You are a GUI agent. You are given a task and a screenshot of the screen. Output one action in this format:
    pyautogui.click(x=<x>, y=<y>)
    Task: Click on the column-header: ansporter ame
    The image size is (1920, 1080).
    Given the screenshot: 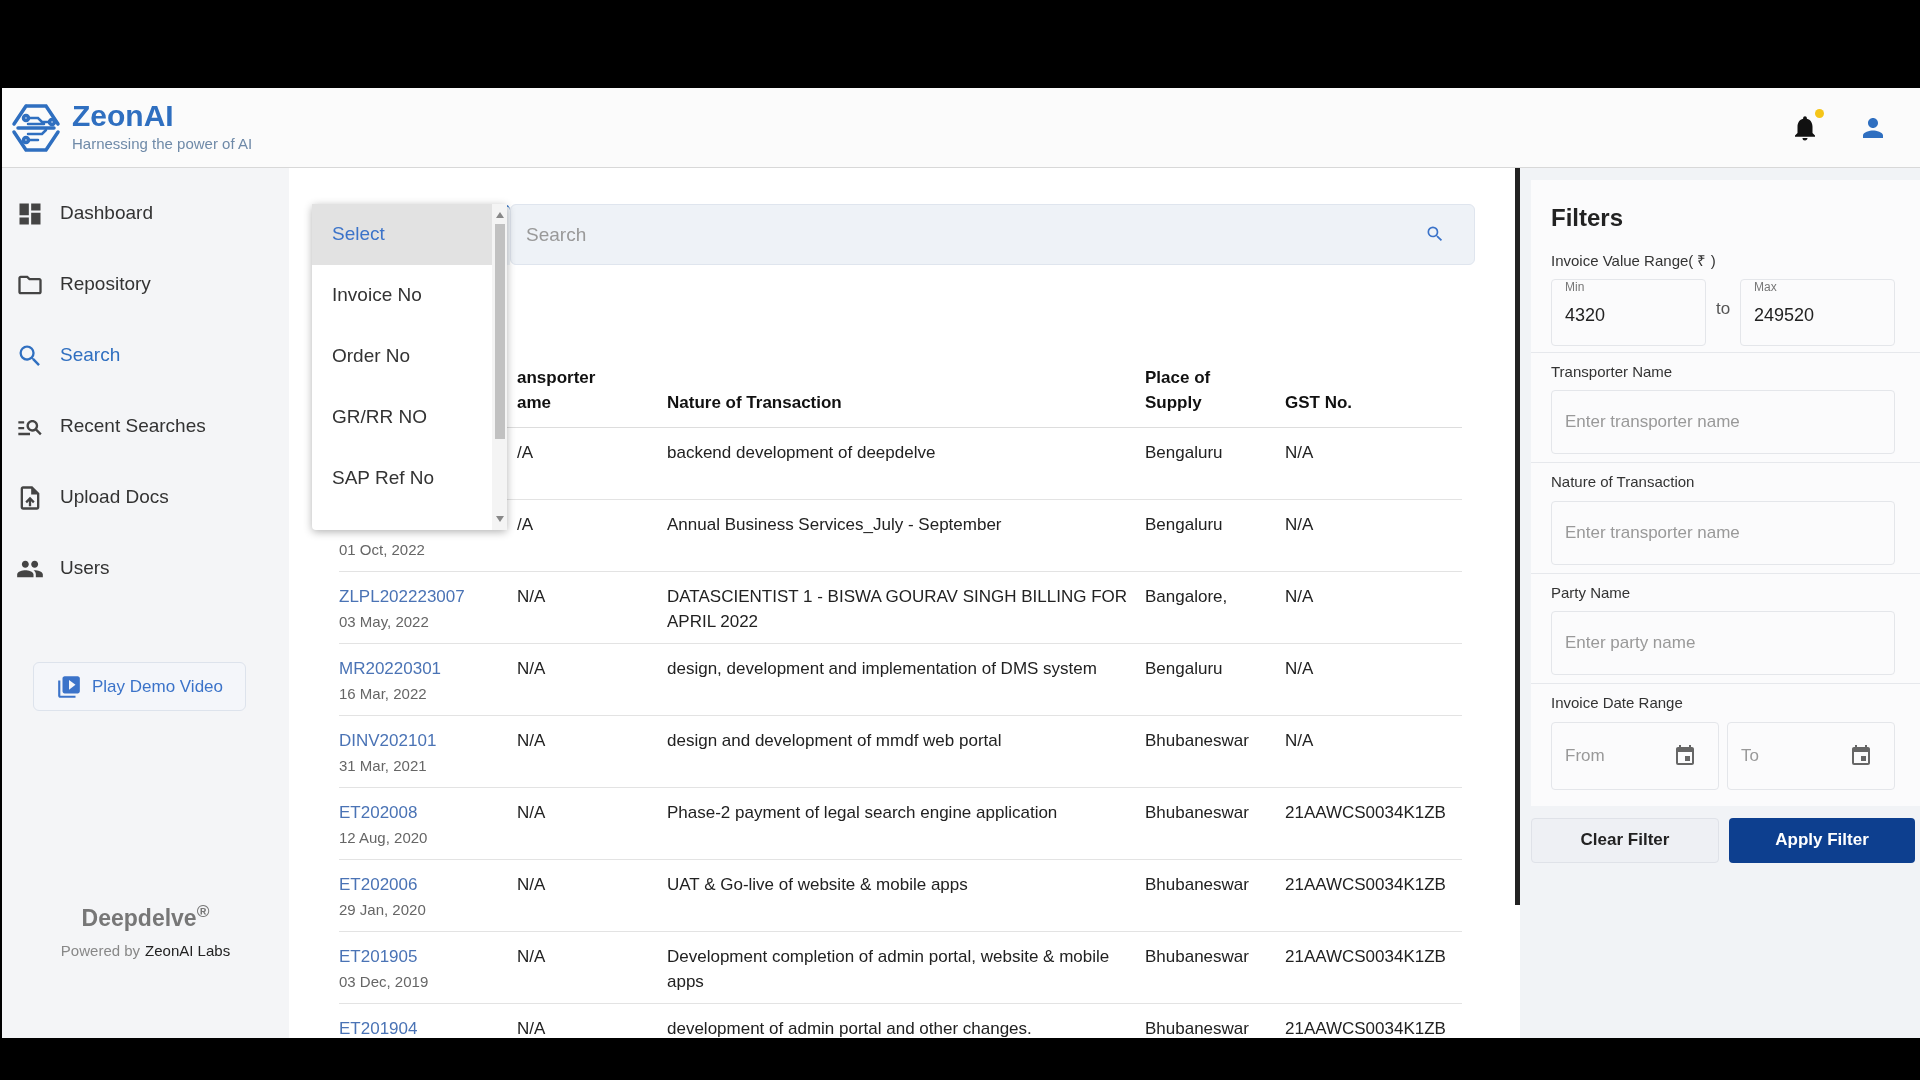 What is the action you would take?
    pyautogui.click(x=557, y=390)
    